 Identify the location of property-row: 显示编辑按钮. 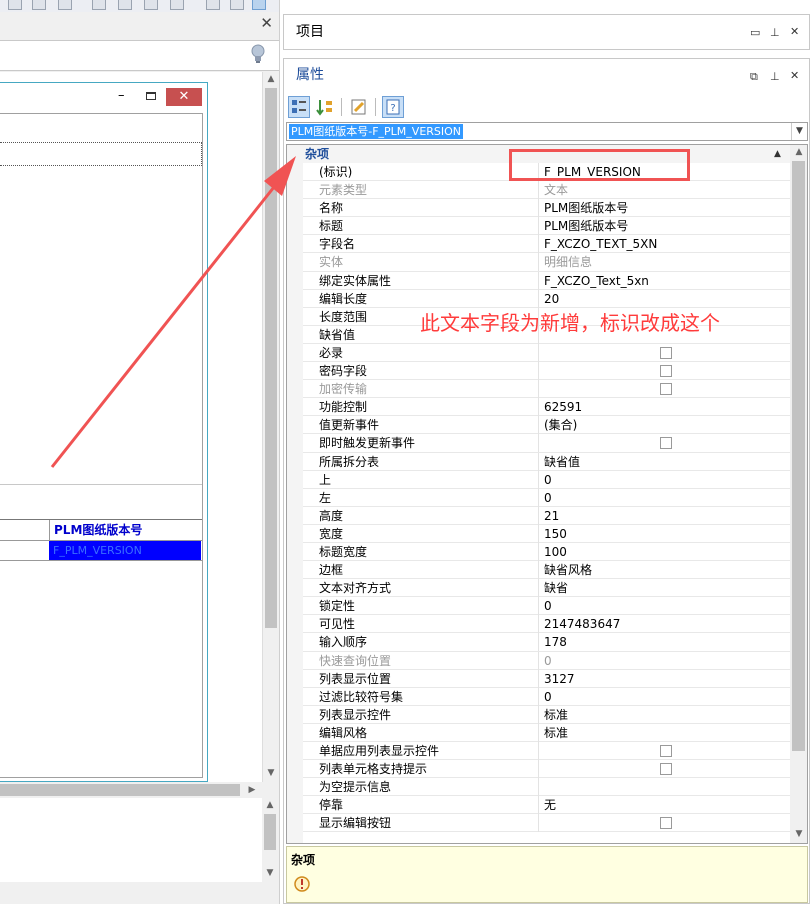
(546, 823).